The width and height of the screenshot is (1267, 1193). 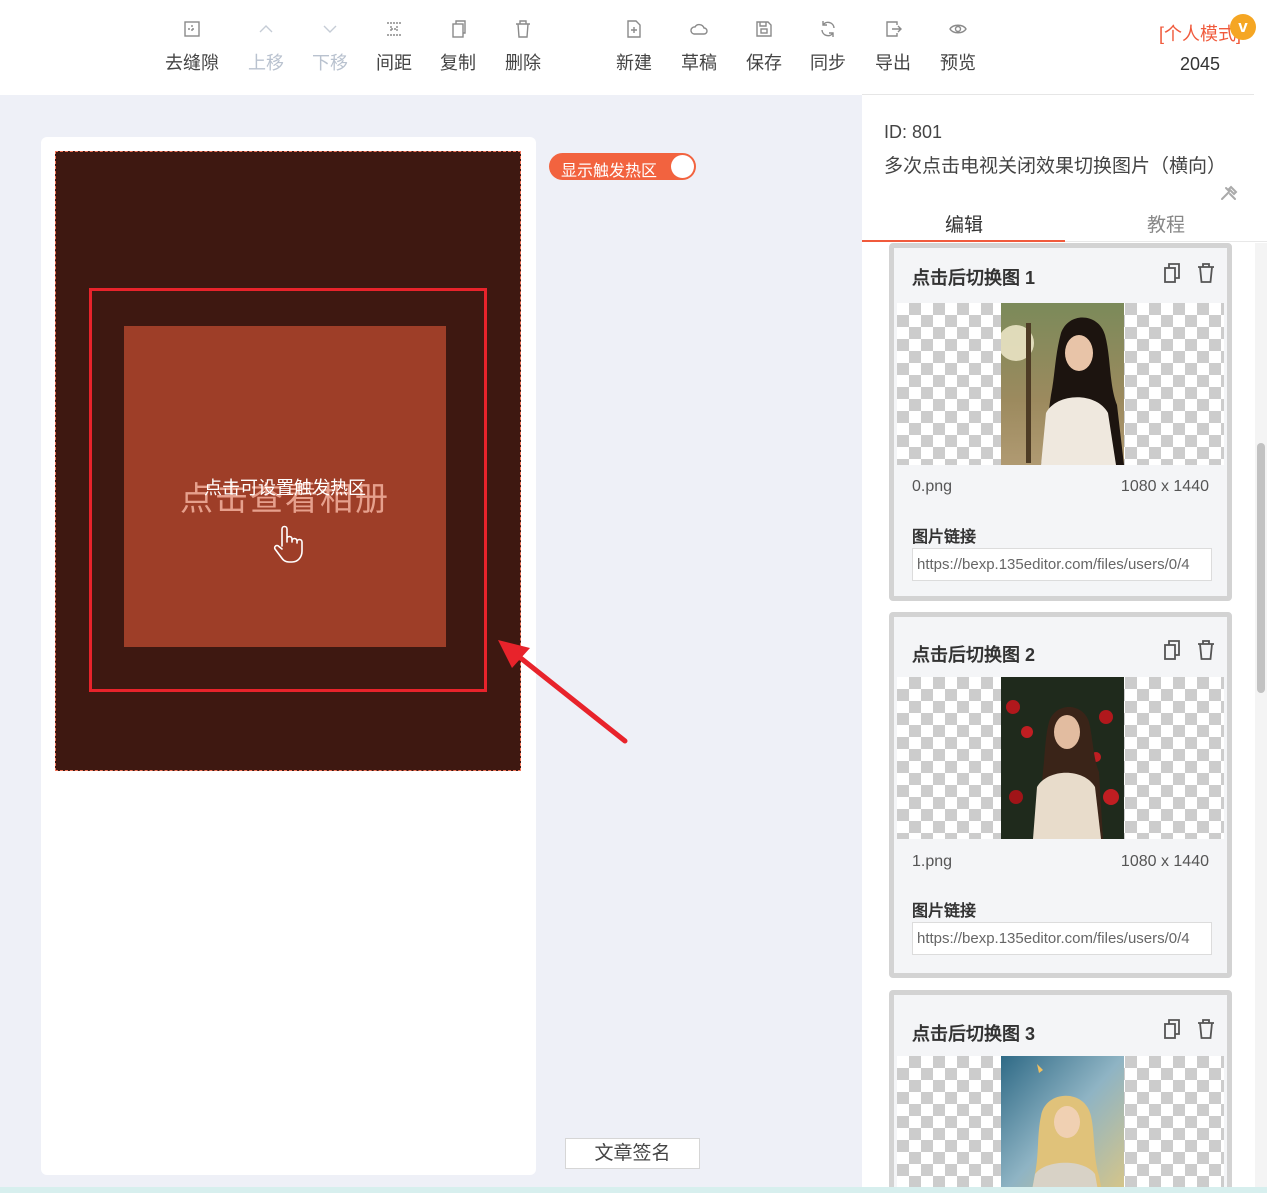 I want to click on toggle-knob, so click(x=682, y=166).